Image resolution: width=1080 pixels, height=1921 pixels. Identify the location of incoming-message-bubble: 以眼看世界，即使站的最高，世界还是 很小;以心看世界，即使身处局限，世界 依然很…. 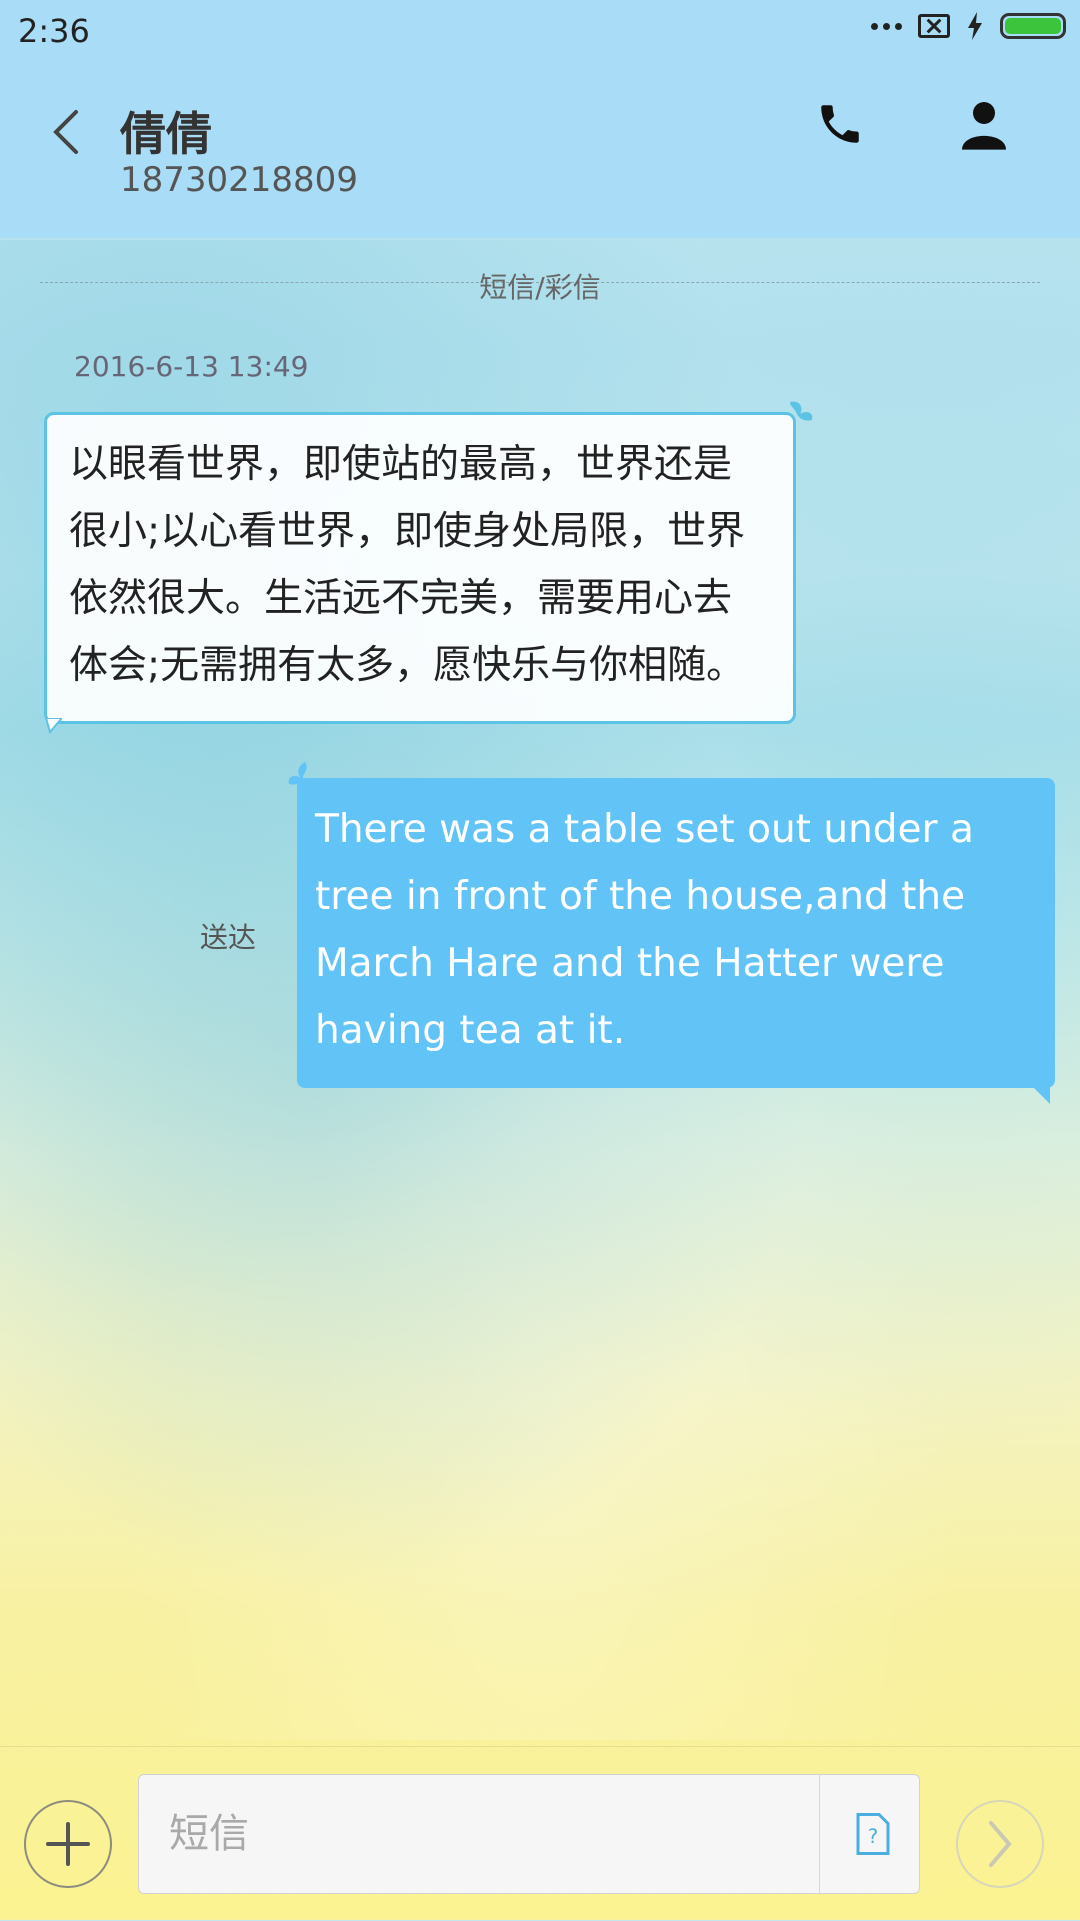
(420, 568).